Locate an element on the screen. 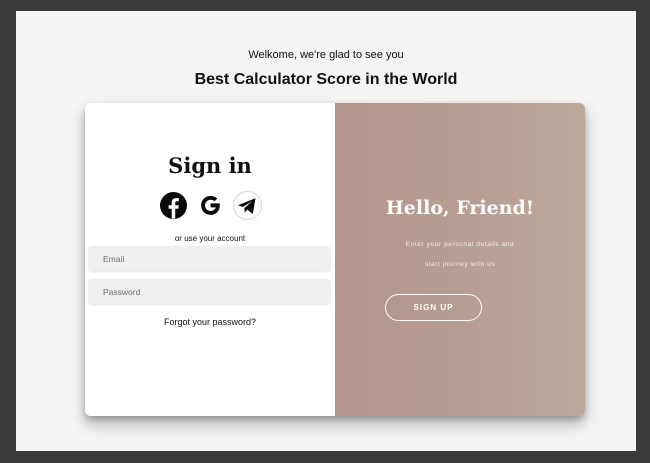 The height and width of the screenshot is (463, 650). email-field is located at coordinates (209, 258).